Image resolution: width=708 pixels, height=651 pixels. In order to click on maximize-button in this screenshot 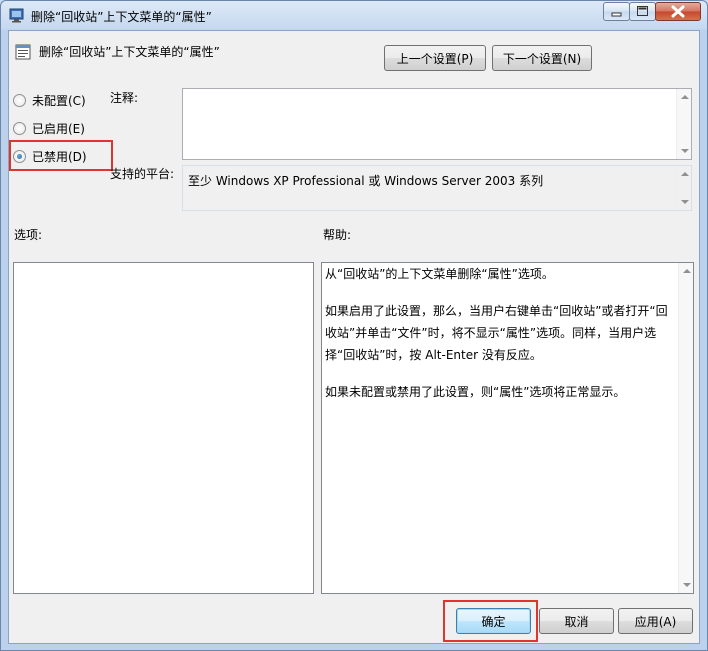, I will do `click(642, 11)`.